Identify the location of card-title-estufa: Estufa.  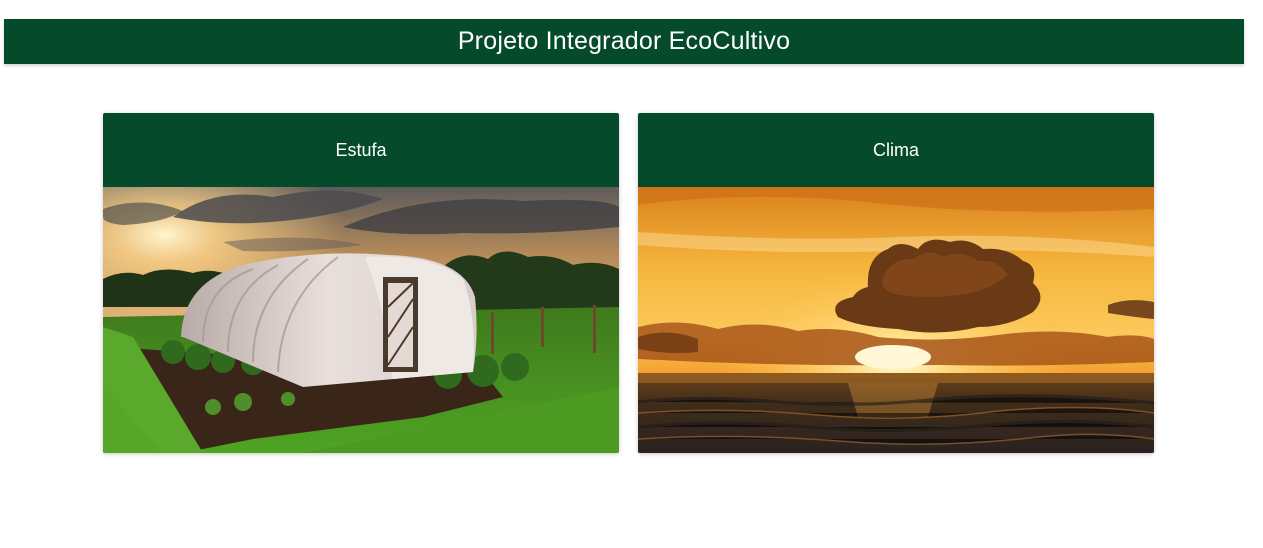
(361, 149).